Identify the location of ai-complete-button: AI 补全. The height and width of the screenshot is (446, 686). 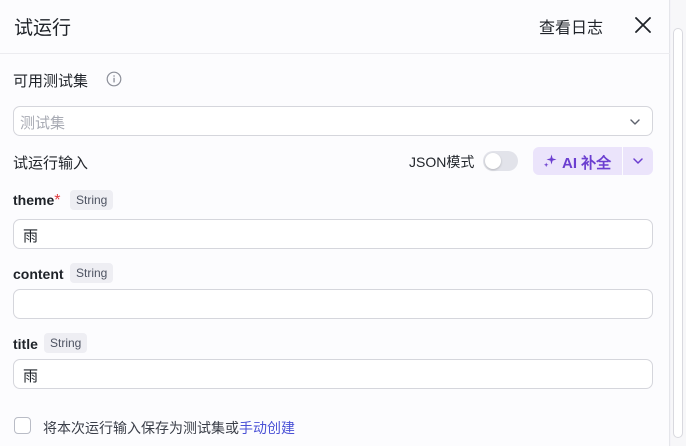
(578, 161).